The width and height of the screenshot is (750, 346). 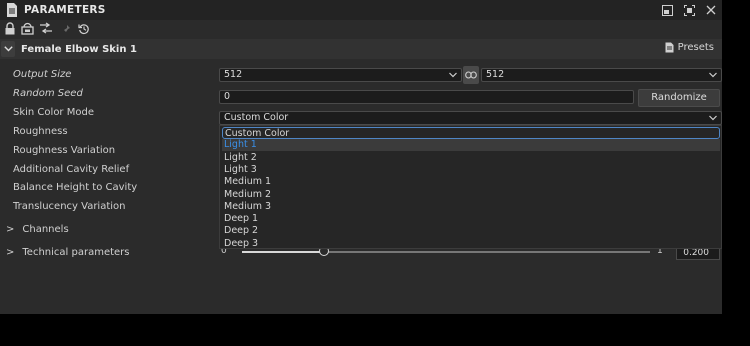 What do you see at coordinates (227, 96) in the screenshot?
I see `random-seed-value: 0` at bounding box center [227, 96].